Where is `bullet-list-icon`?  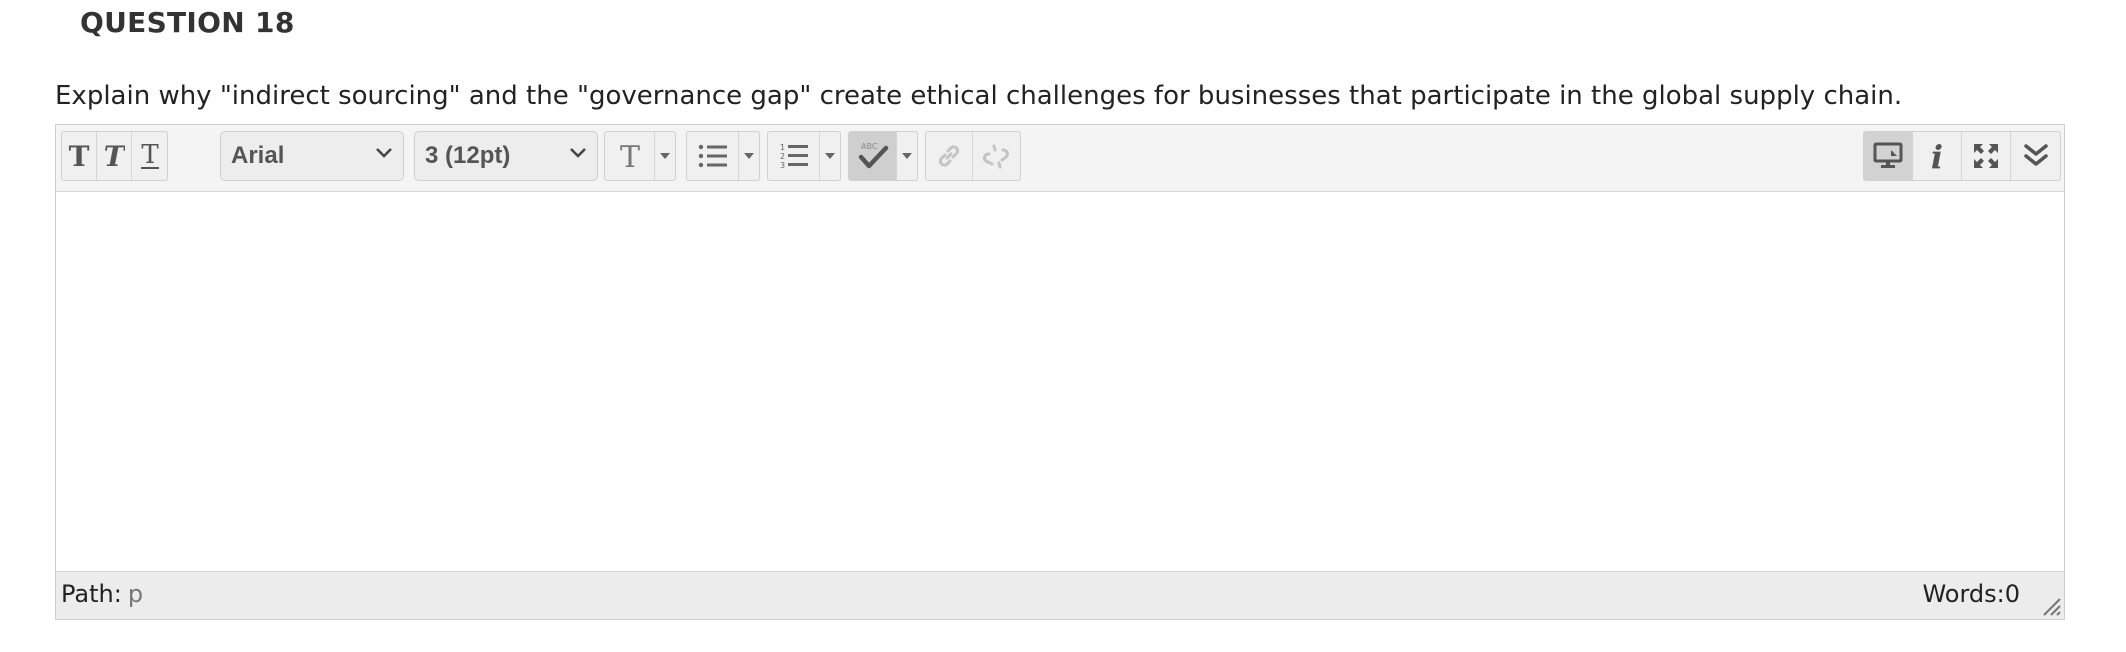
bullet-list-icon is located at coordinates (712, 156).